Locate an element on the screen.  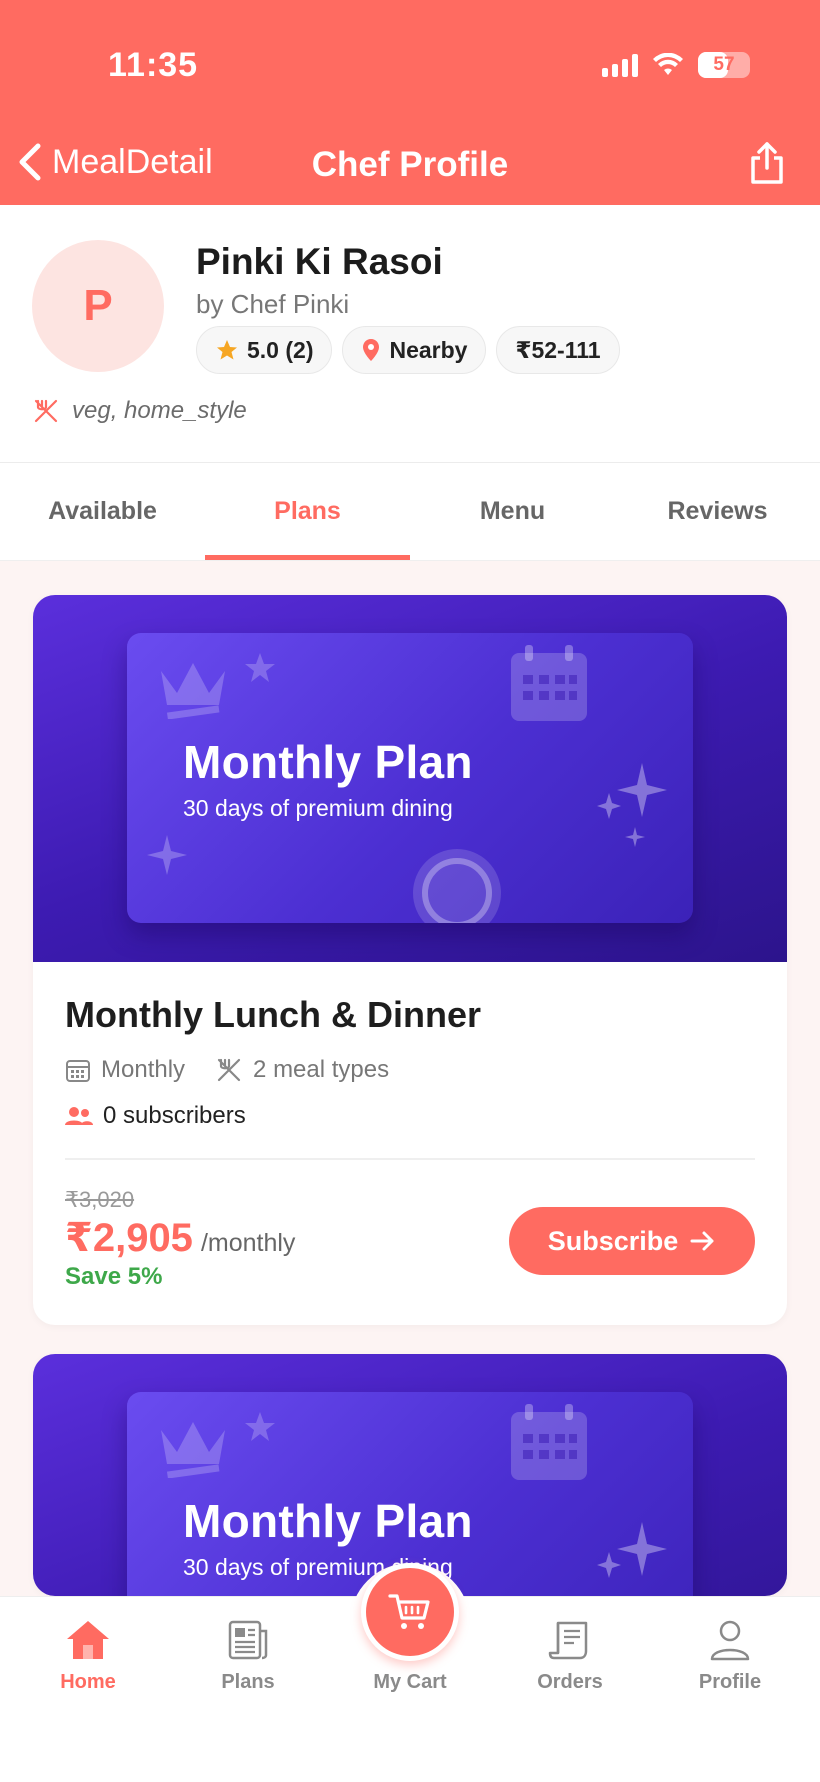
nav-plans-label: Plans is located at coordinates (248, 1682).